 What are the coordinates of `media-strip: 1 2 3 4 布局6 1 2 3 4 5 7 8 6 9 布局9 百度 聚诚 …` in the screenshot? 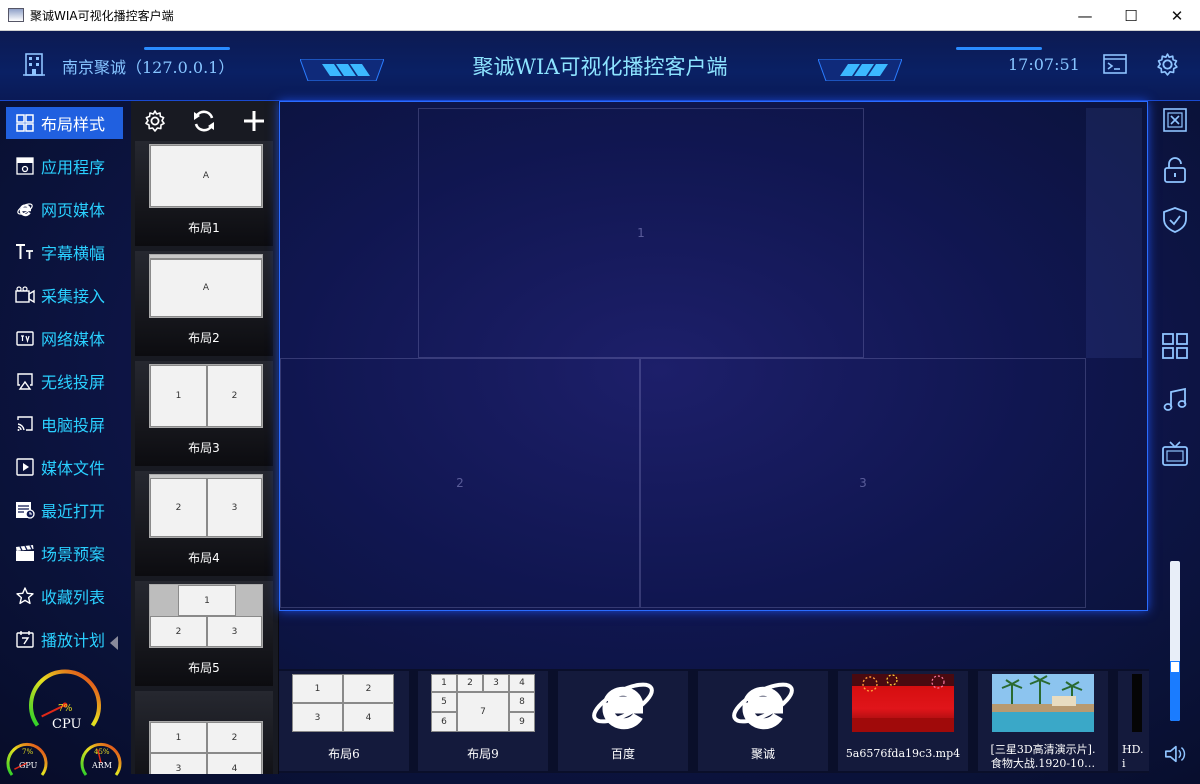 It's located at (714, 721).